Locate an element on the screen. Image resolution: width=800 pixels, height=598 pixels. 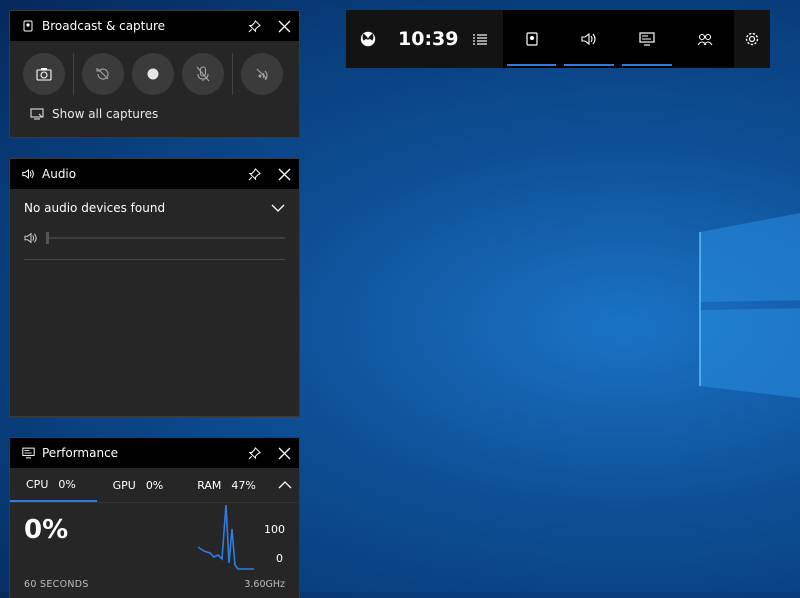
broadcast-button is located at coordinates (262, 74).